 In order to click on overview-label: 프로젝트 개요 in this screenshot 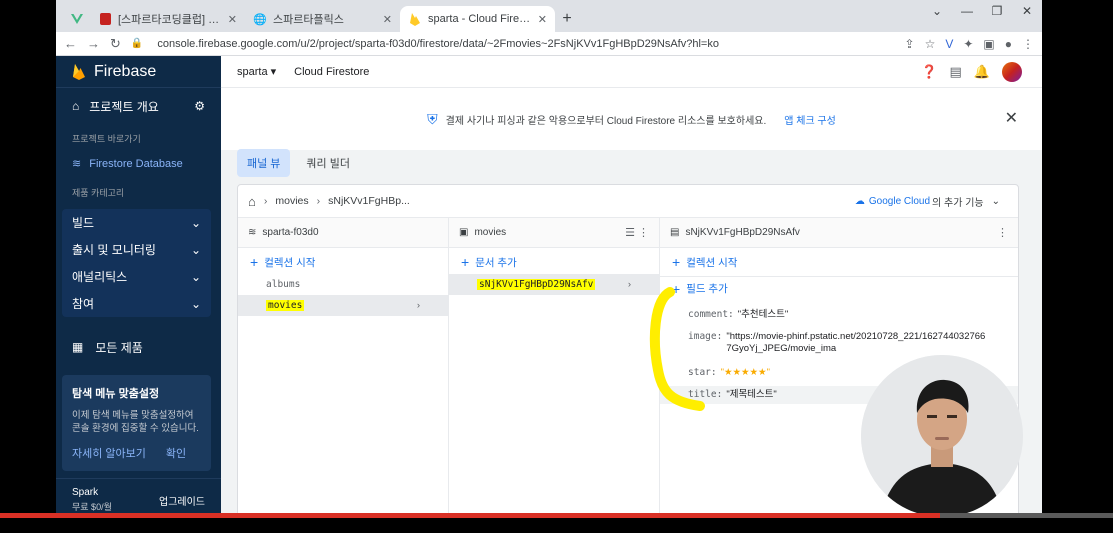, I will do `click(124, 106)`.